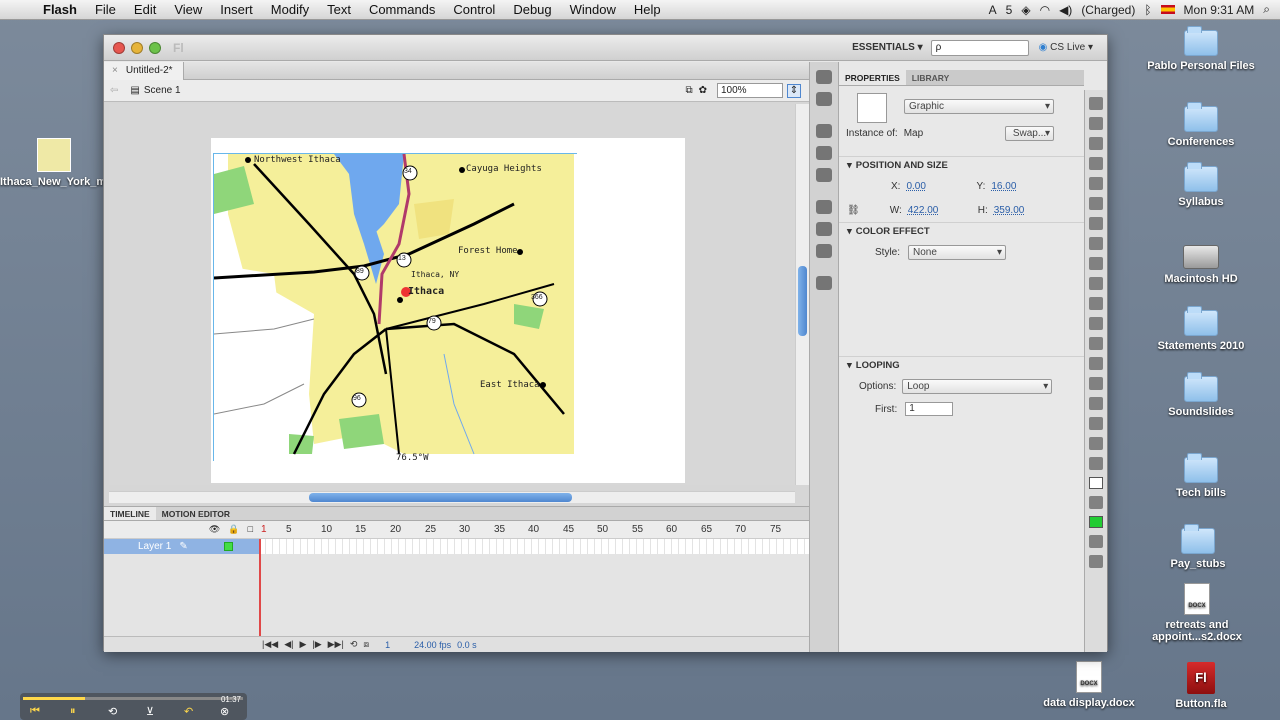 The width and height of the screenshot is (1280, 720). I want to click on desktop-drive: Macintosh HD, so click(1201, 265).